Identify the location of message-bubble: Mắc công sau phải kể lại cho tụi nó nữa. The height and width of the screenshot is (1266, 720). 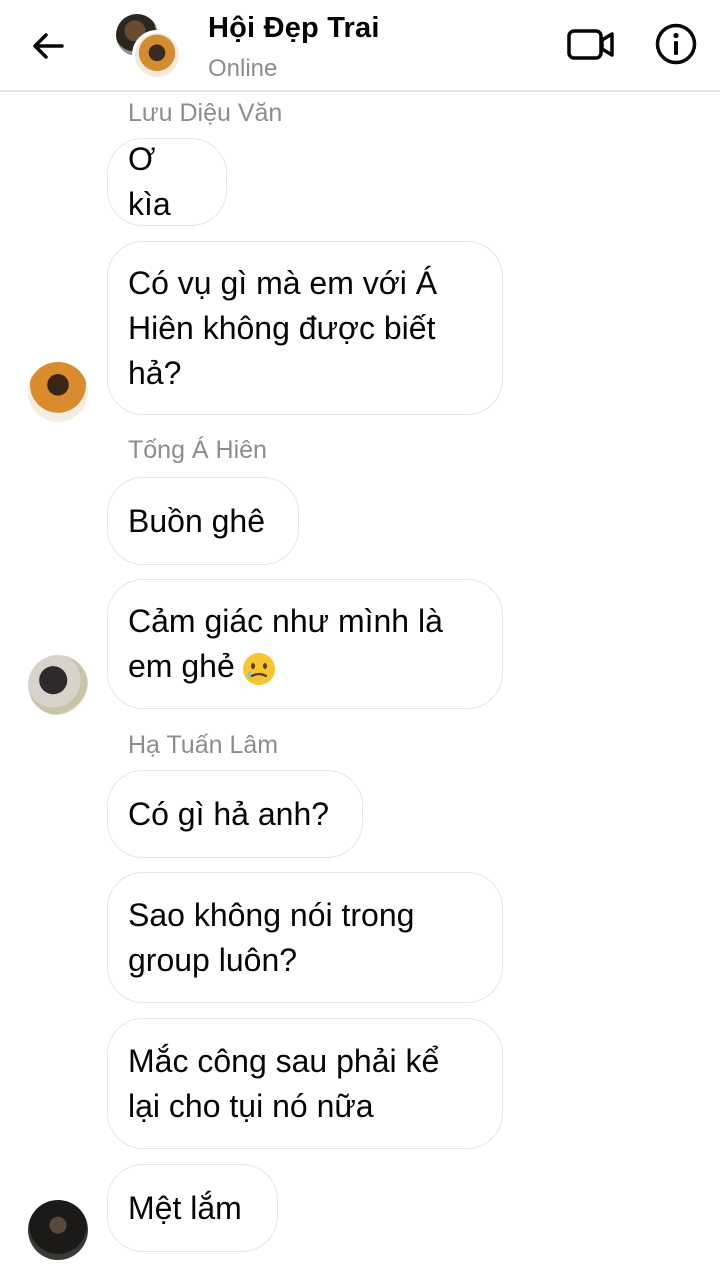
(305, 1083).